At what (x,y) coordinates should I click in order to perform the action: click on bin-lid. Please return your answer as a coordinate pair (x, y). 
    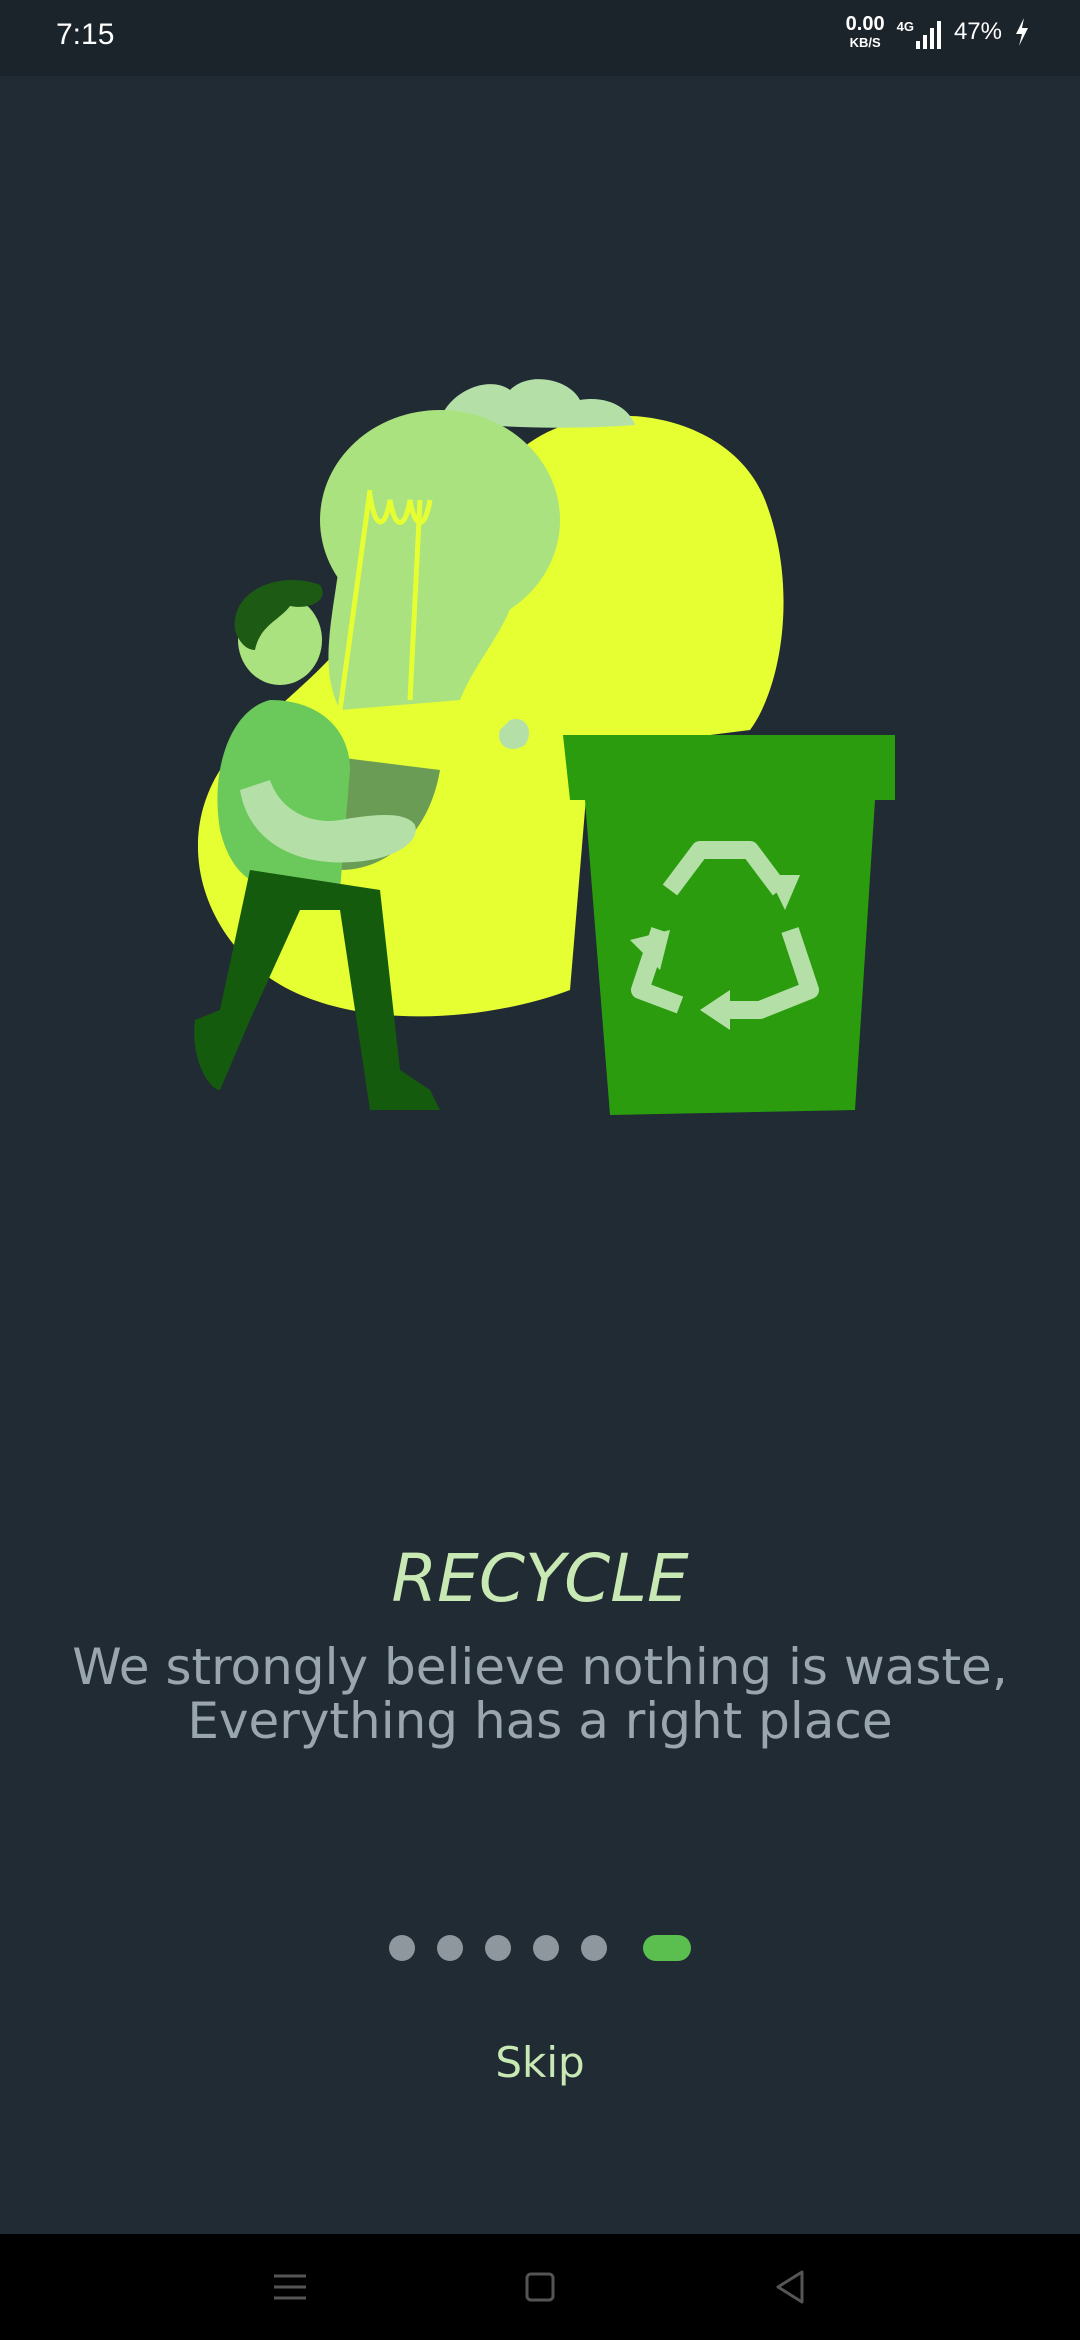
    Looking at the image, I should click on (729, 767).